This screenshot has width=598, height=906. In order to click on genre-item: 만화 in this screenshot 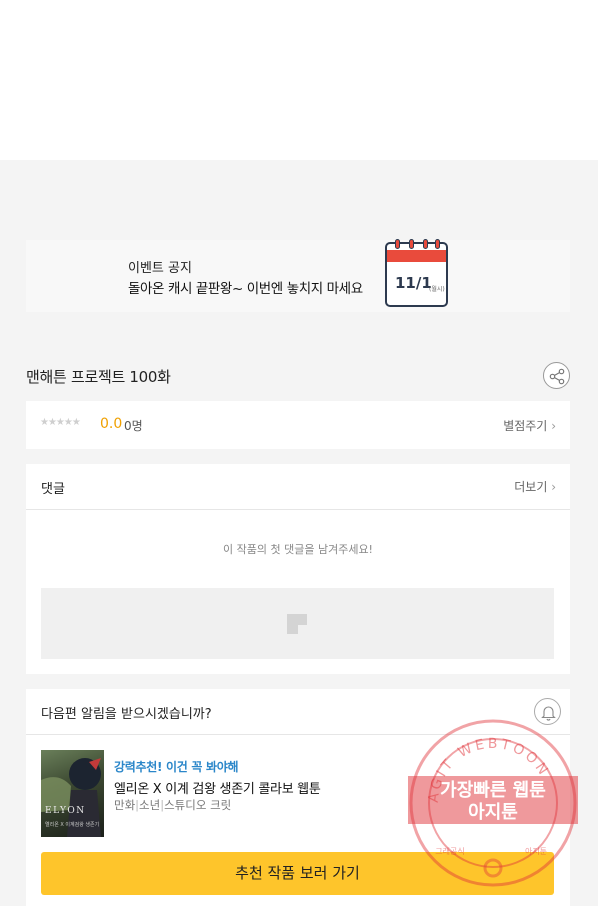, I will do `click(125, 805)`.